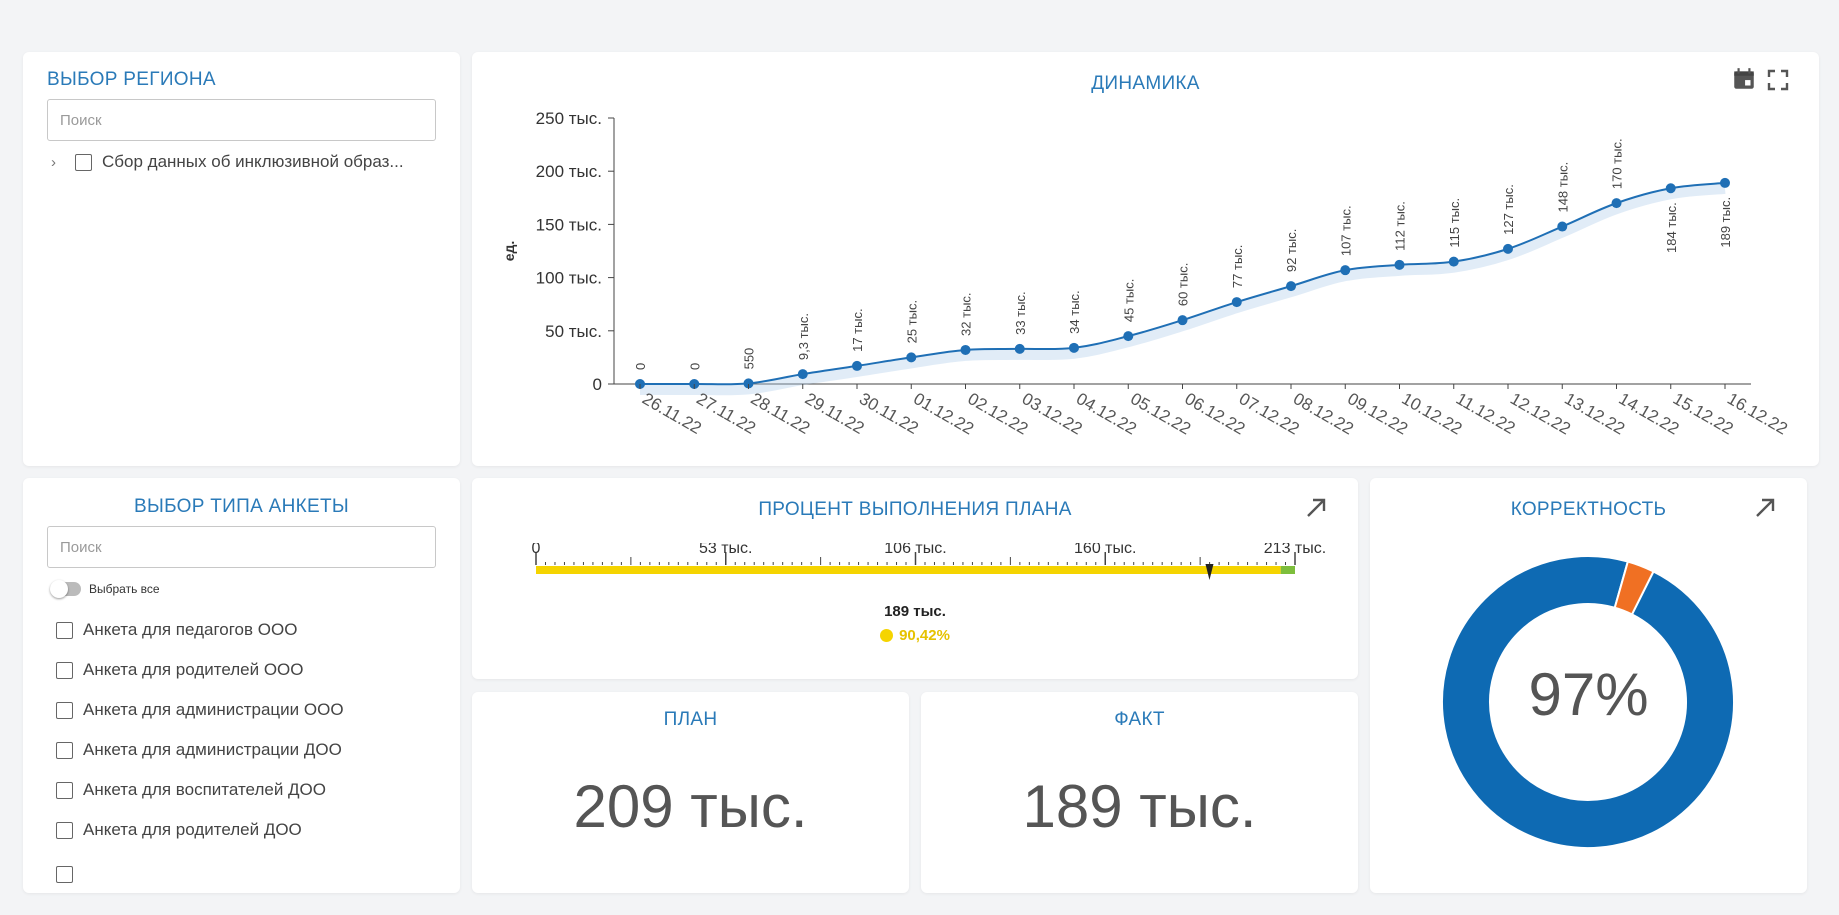 The width and height of the screenshot is (1839, 915). I want to click on data-label: 92 тыс., so click(1291, 250).